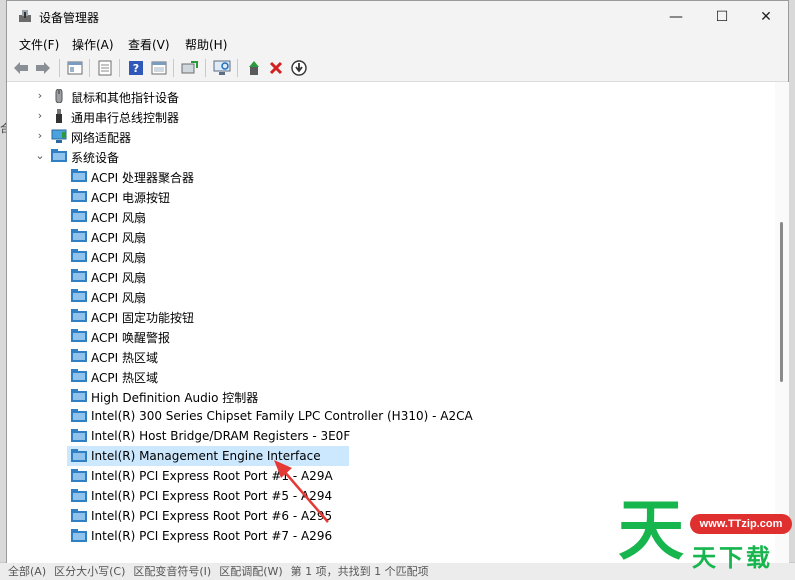  Describe the element at coordinates (130, 198) in the screenshot. I see `device-label: ACPI 电源按钮` at that location.